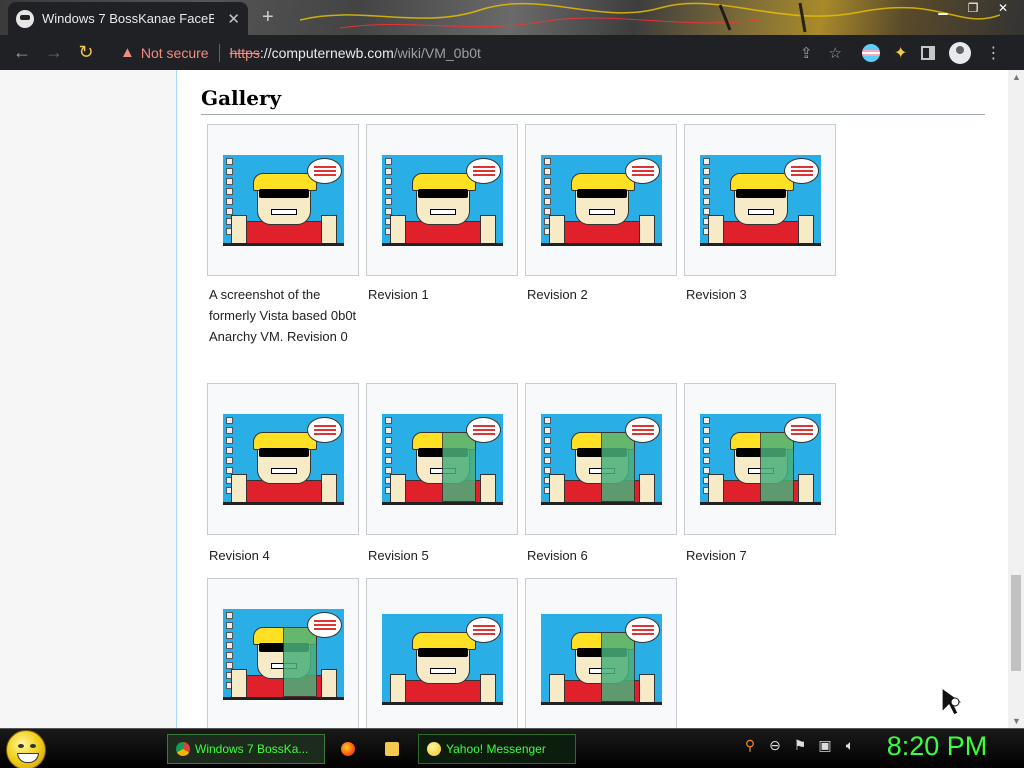  Describe the element at coordinates (22, 52) in the screenshot. I see `back-arrow-icon: ←` at that location.